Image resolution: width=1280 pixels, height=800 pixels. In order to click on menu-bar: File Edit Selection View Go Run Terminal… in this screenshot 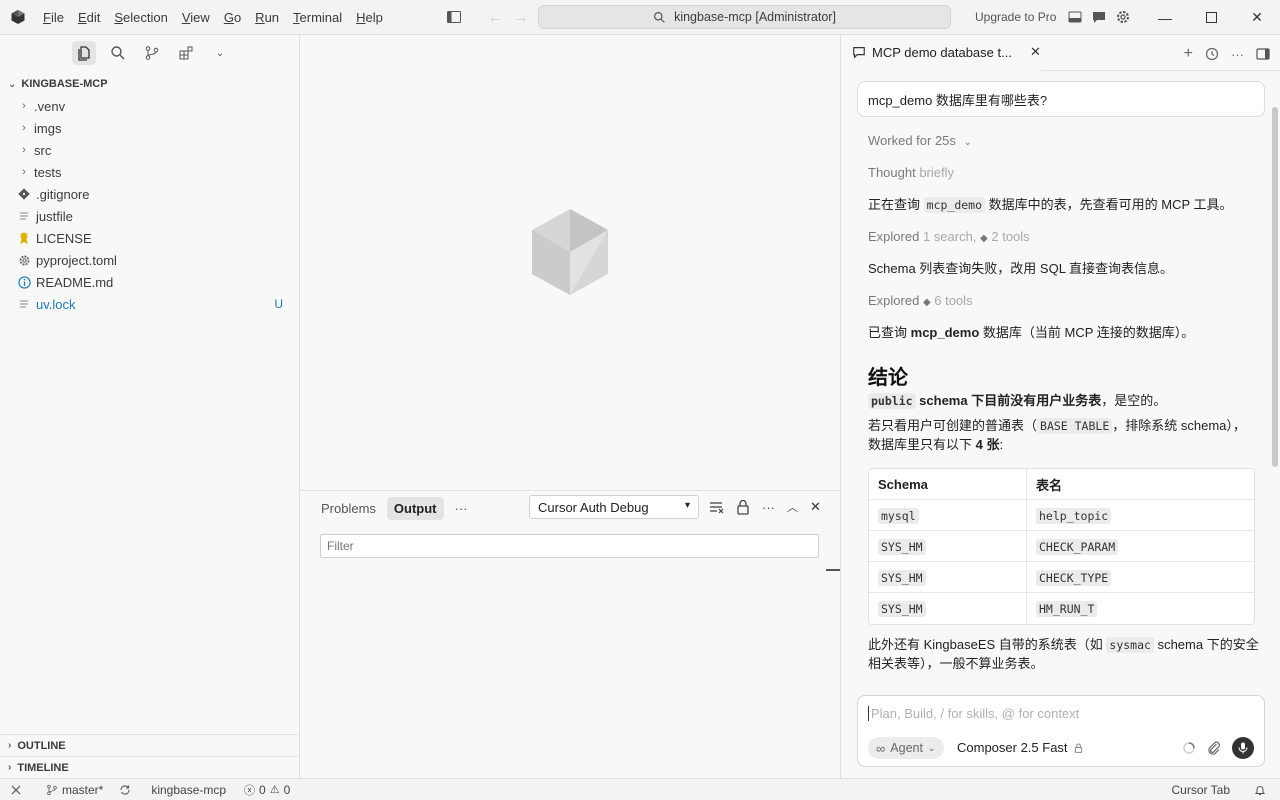, I will do `click(213, 17)`.